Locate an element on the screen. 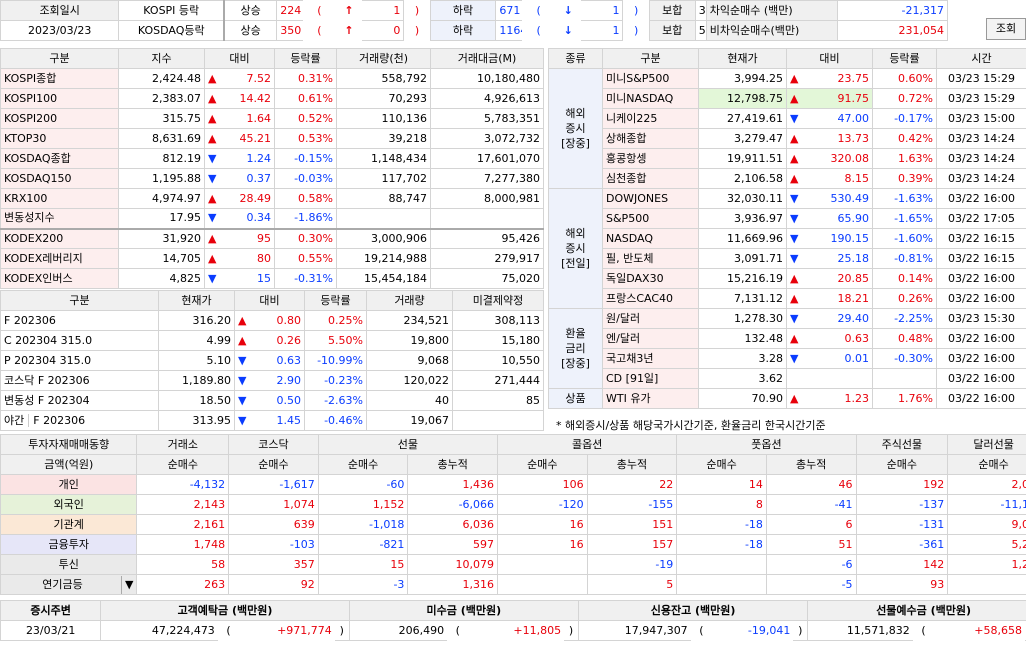 Image resolution: width=1026 pixels, height=647 pixels. overseas-time: 03/23 15:30 is located at coordinates (981, 318).